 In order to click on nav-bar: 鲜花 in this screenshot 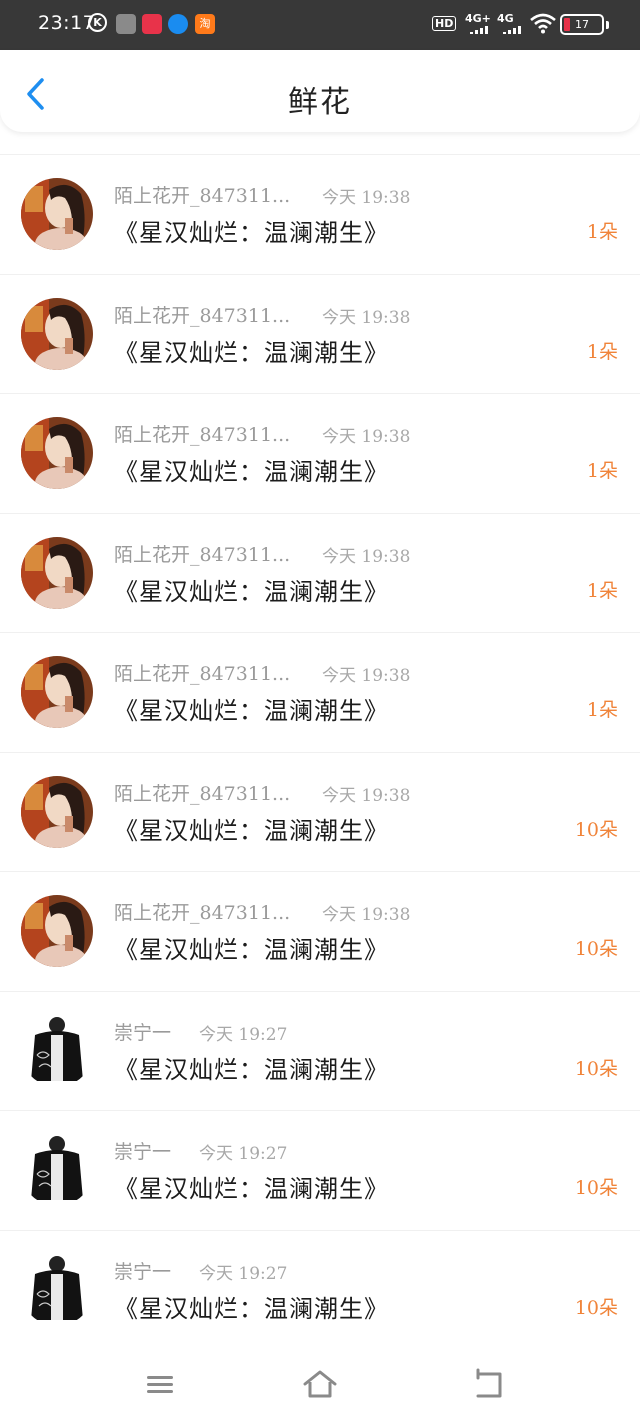, I will do `click(320, 91)`.